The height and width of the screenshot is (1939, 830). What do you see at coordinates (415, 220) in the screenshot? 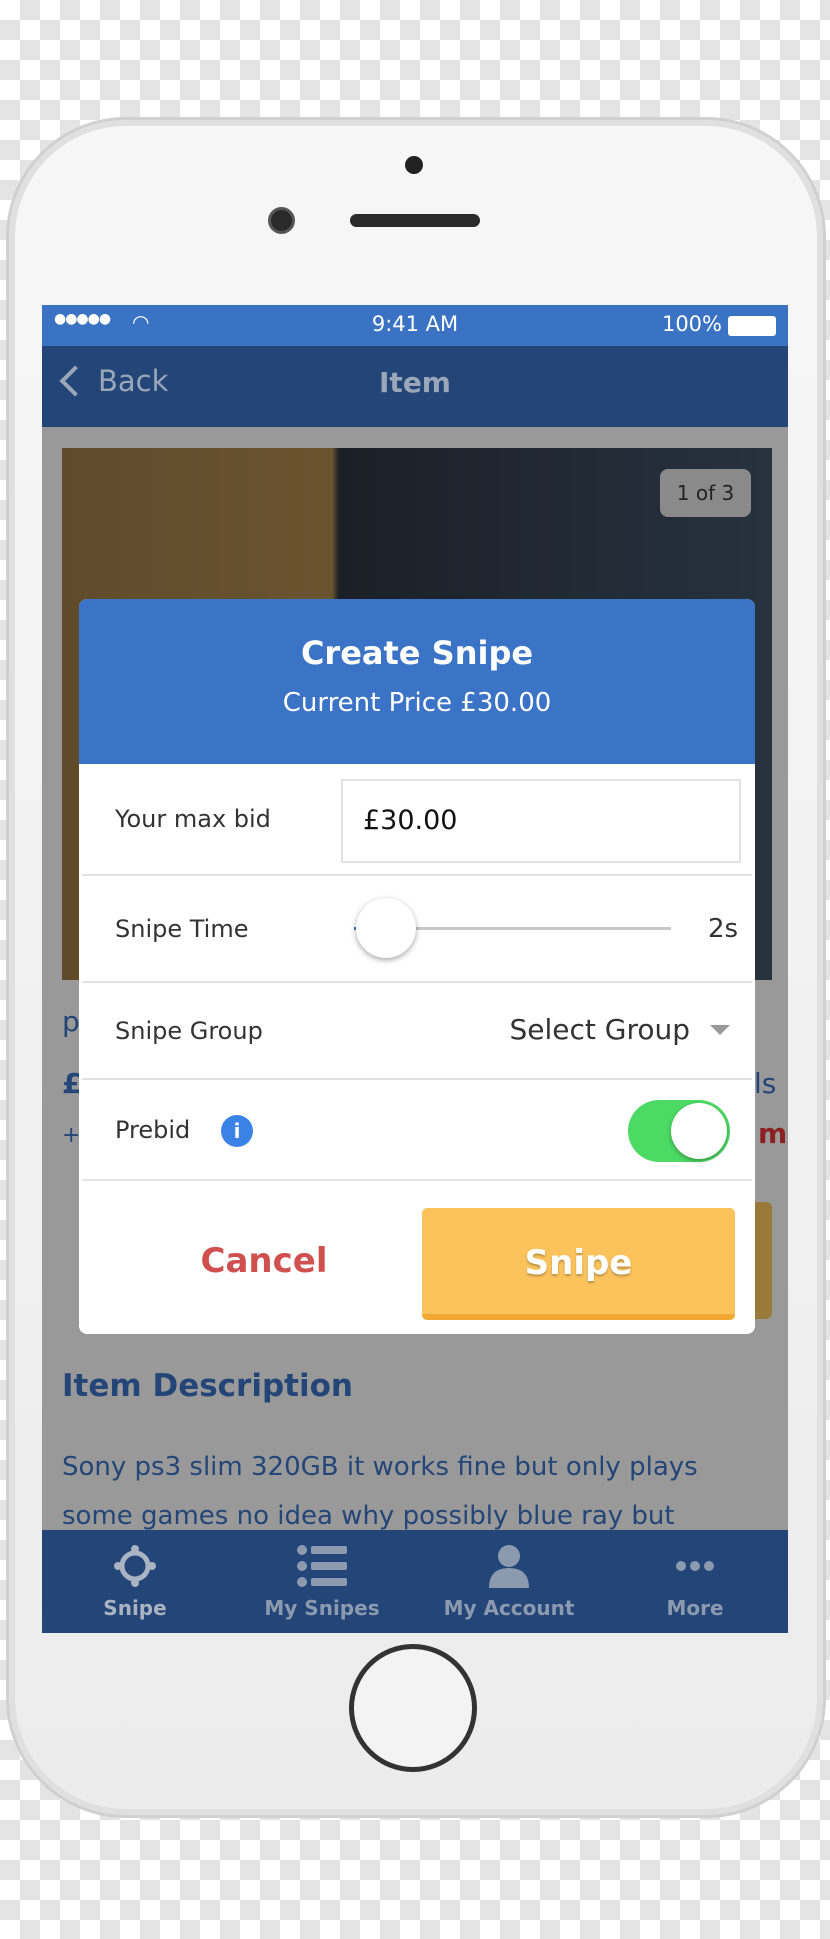
I see `speaker` at bounding box center [415, 220].